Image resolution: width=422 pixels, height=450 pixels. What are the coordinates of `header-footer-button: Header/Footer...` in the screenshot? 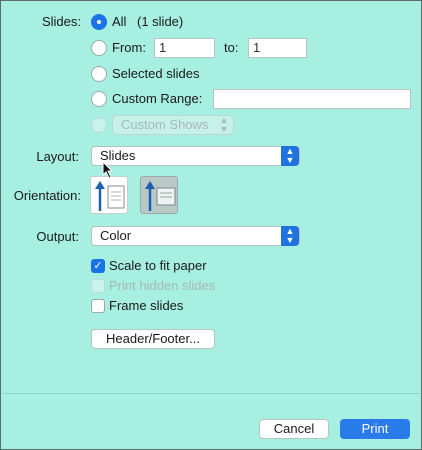 It's located at (153, 339).